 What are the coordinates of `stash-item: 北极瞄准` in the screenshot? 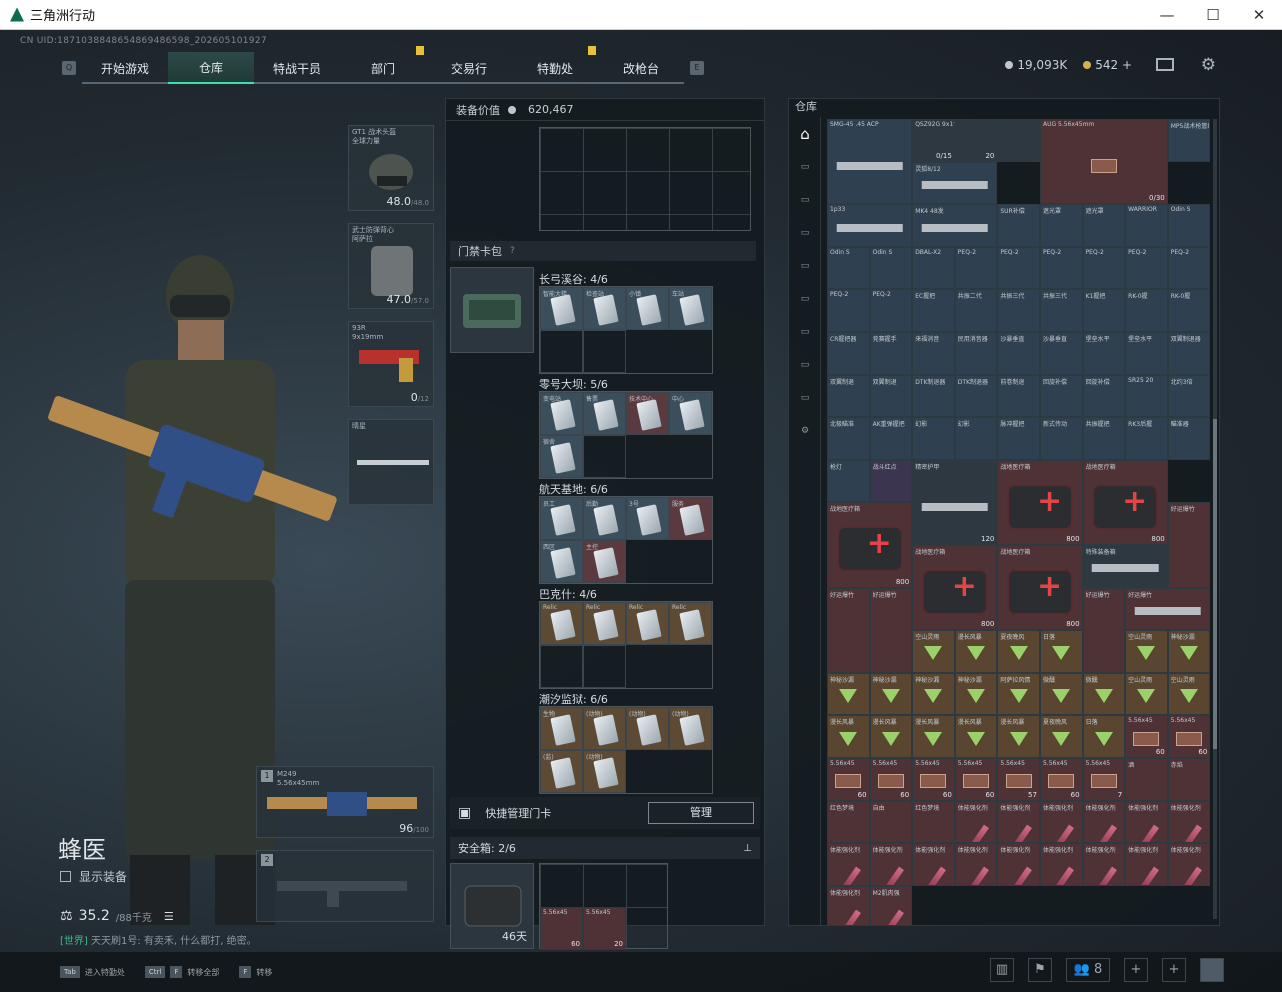 It's located at (848, 438).